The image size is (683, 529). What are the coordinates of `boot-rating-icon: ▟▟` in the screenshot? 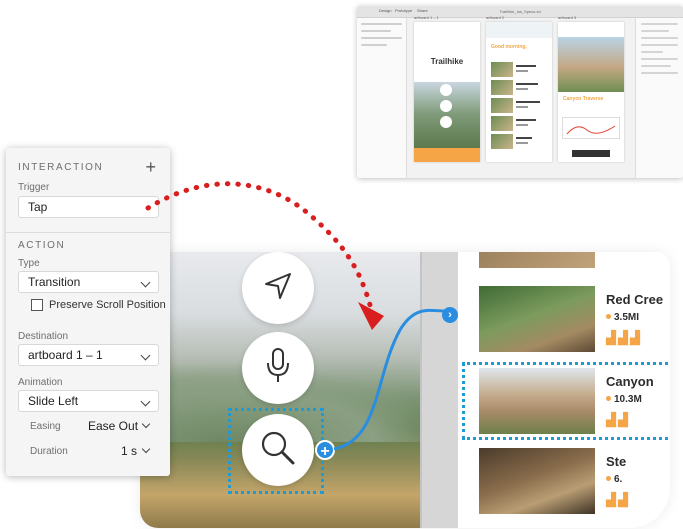 It's located at (618, 499).